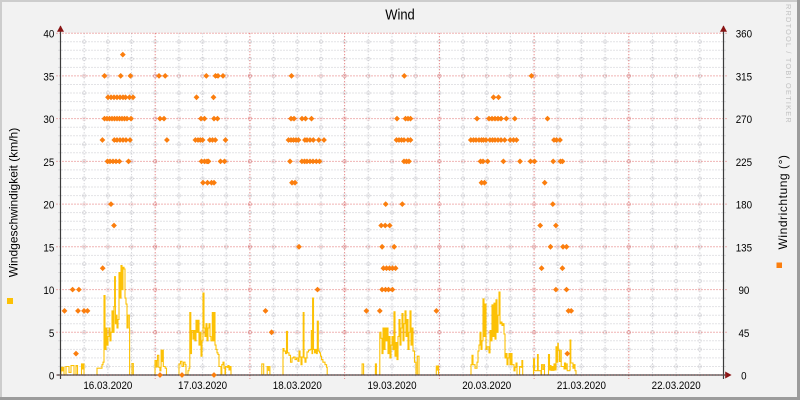 The width and height of the screenshot is (800, 405). I want to click on svg-text: Windrichtung (°), so click(783, 202).